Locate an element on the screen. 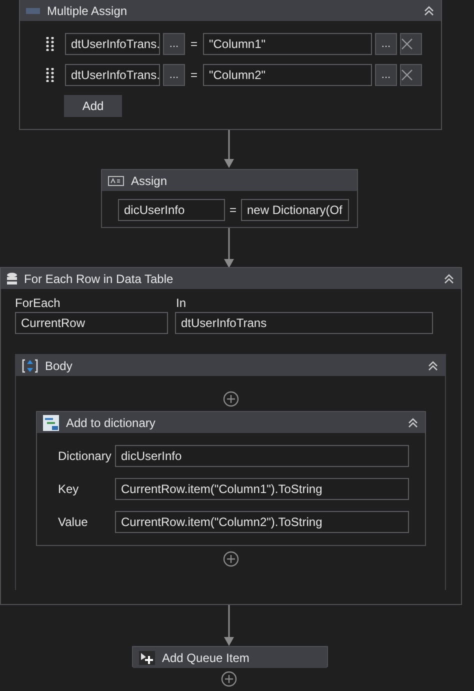 The height and width of the screenshot is (691, 474). add-button: Add is located at coordinates (93, 106).